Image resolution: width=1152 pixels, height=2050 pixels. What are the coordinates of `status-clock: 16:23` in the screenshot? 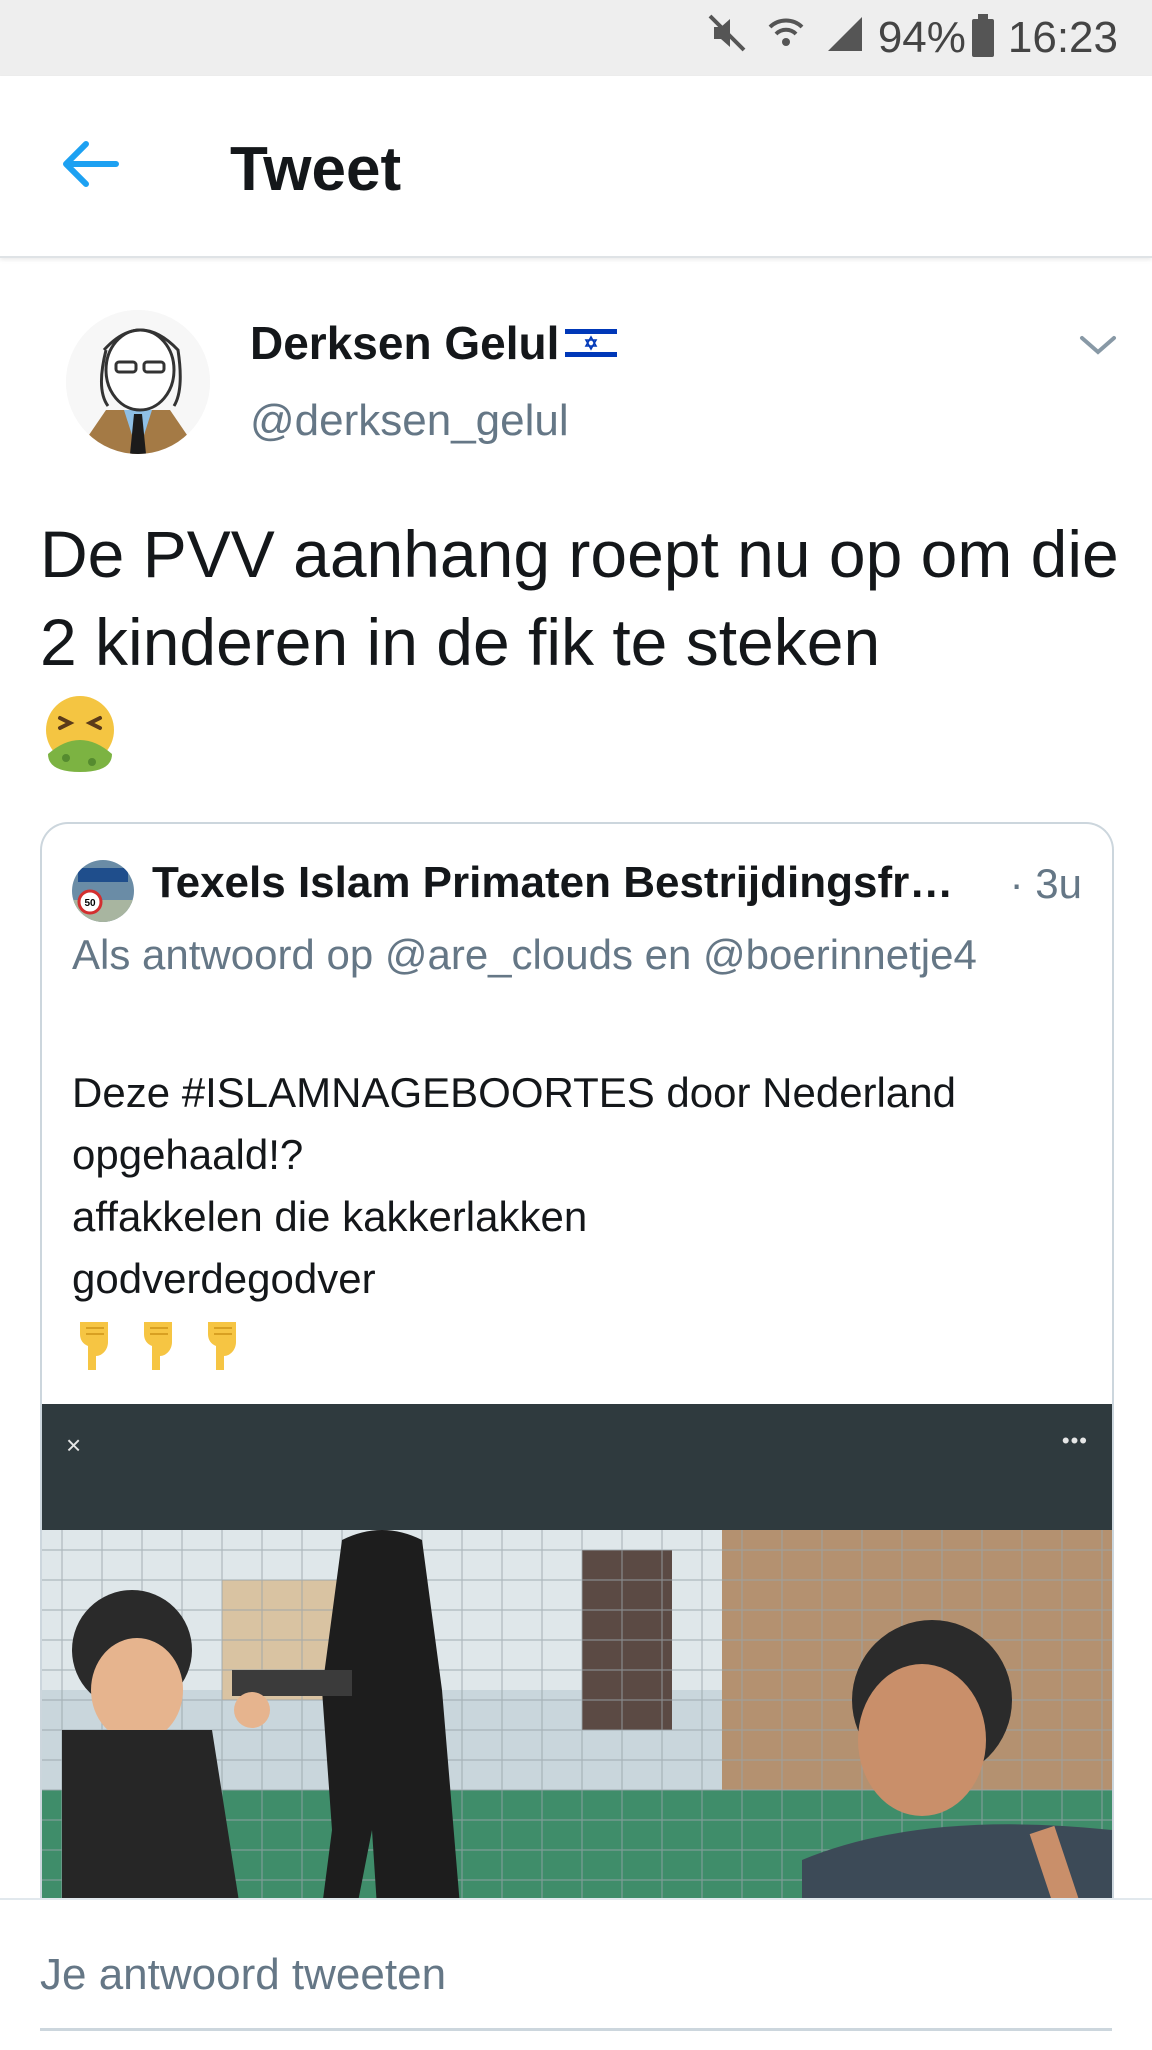 It's located at (1062, 37).